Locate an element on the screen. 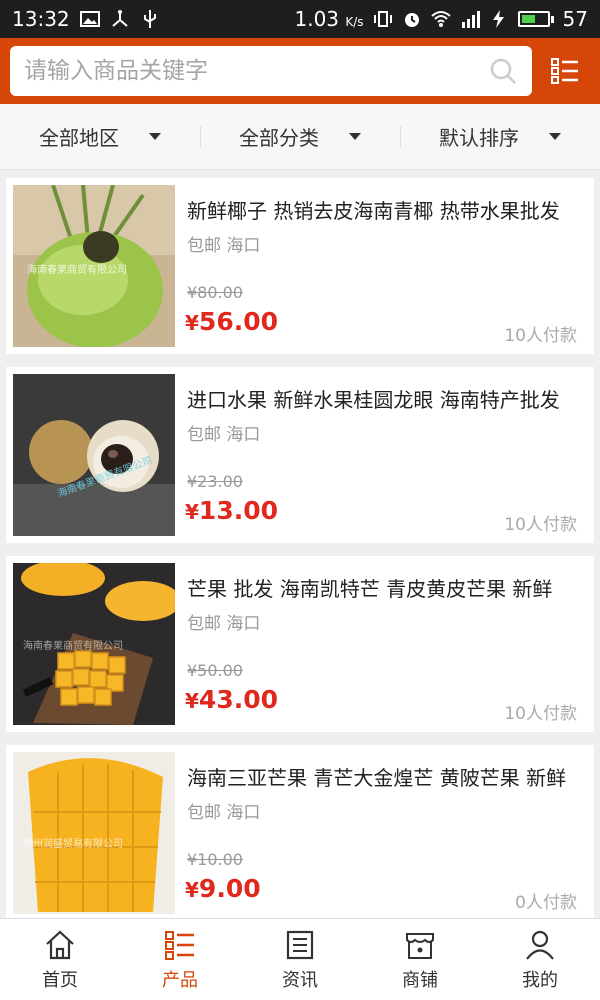  product-image-mango-strips: 儋州润盛贸易有限公司 is located at coordinates (94, 833).